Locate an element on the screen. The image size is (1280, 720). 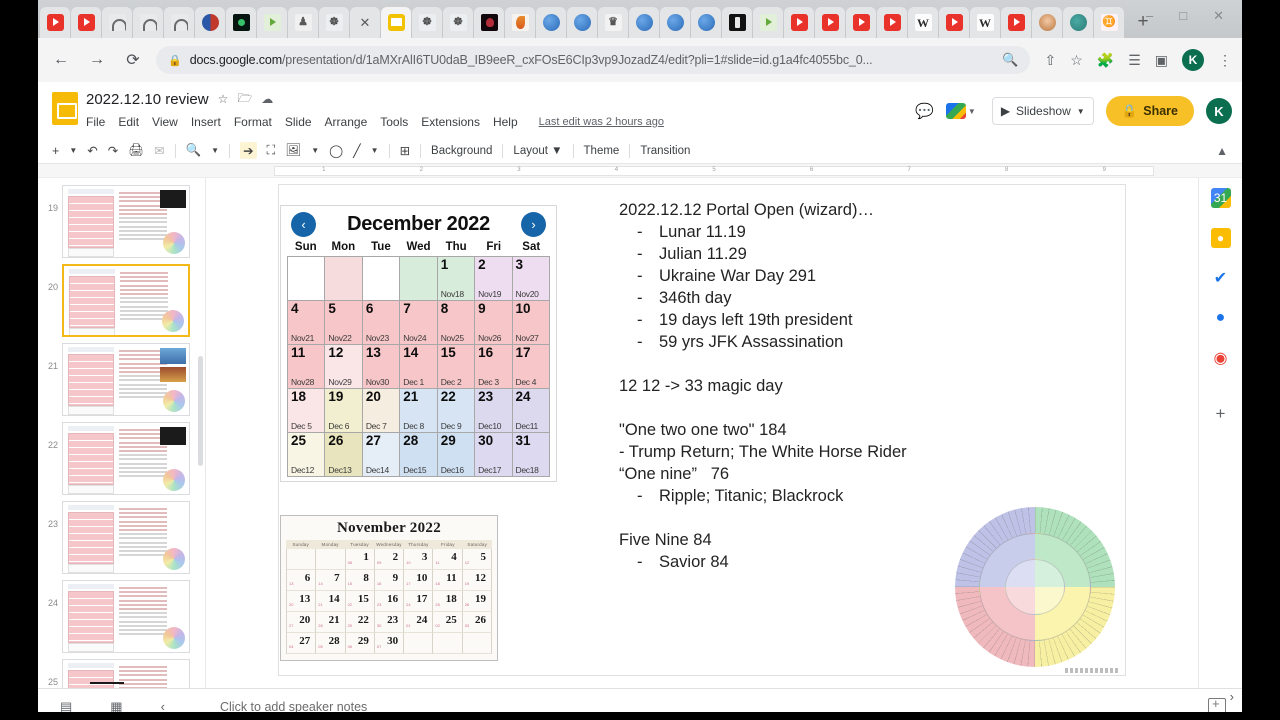
prev-month-button: ‹ is located at coordinates (303, 224).